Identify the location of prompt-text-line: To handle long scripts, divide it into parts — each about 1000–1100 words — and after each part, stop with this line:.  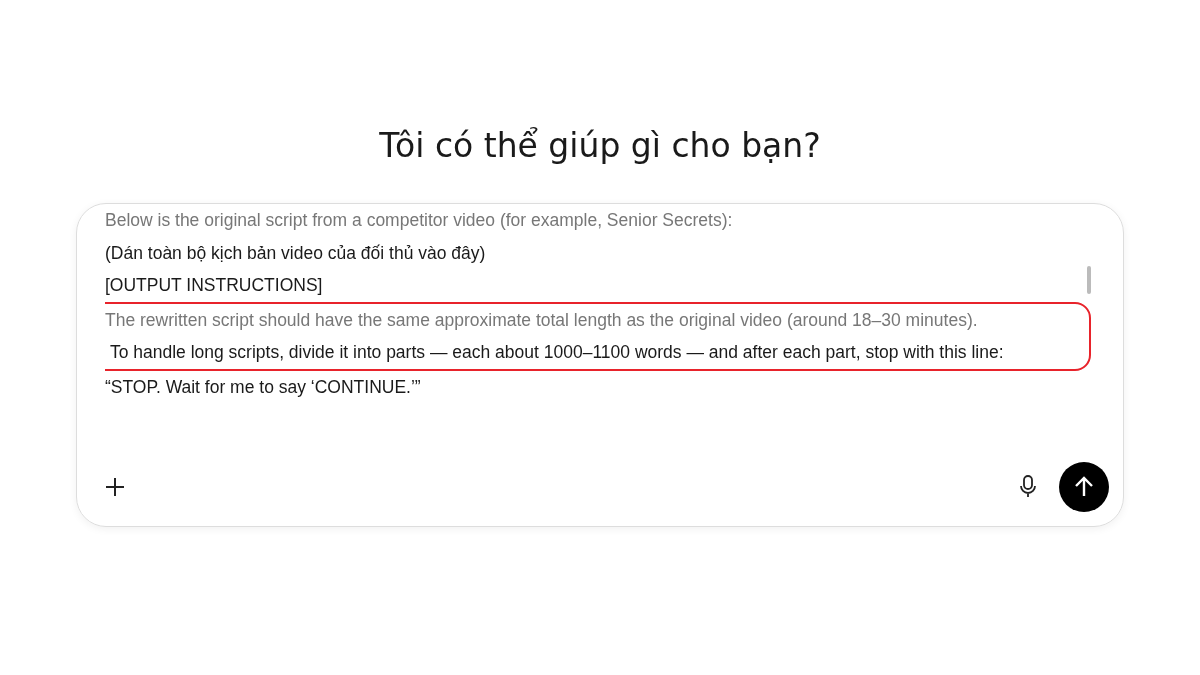
(556, 352).